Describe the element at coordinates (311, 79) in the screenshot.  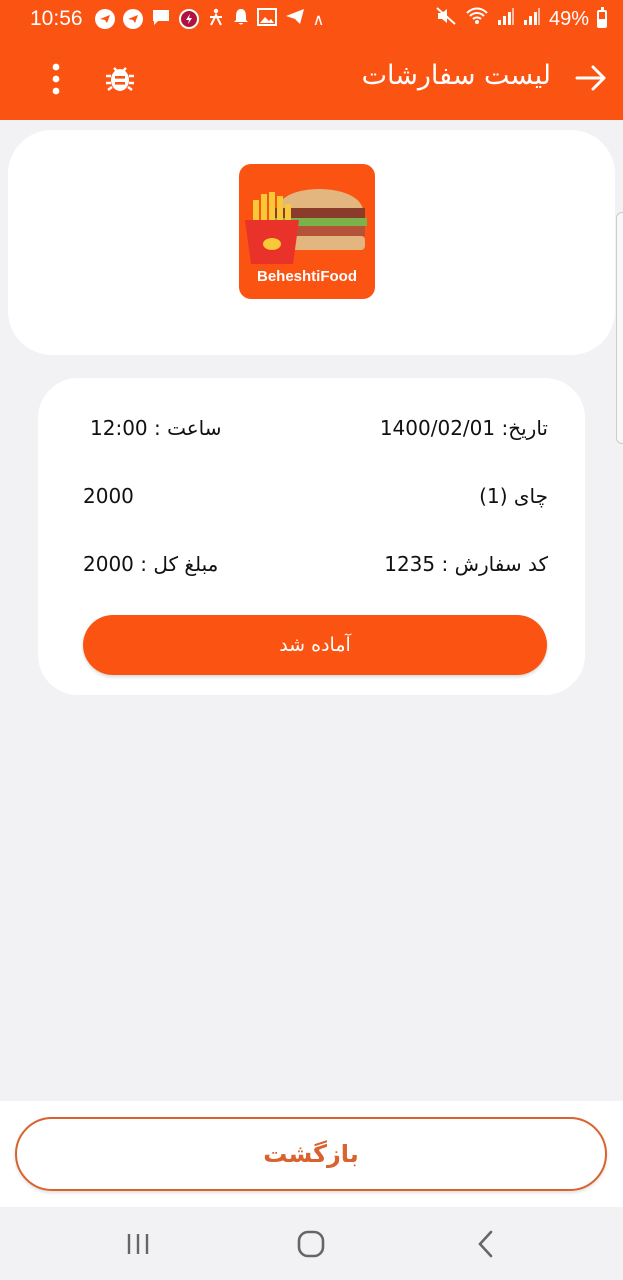
I see `app-bar: لیست سفارشات` at that location.